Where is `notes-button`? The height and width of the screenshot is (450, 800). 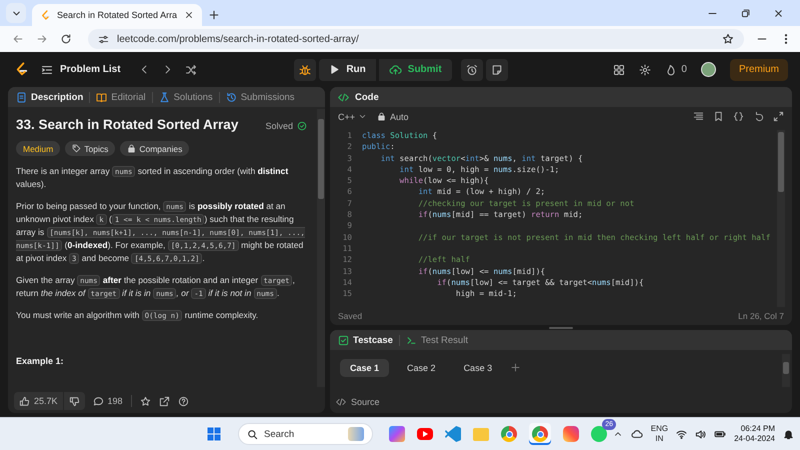 notes-button is located at coordinates (497, 69).